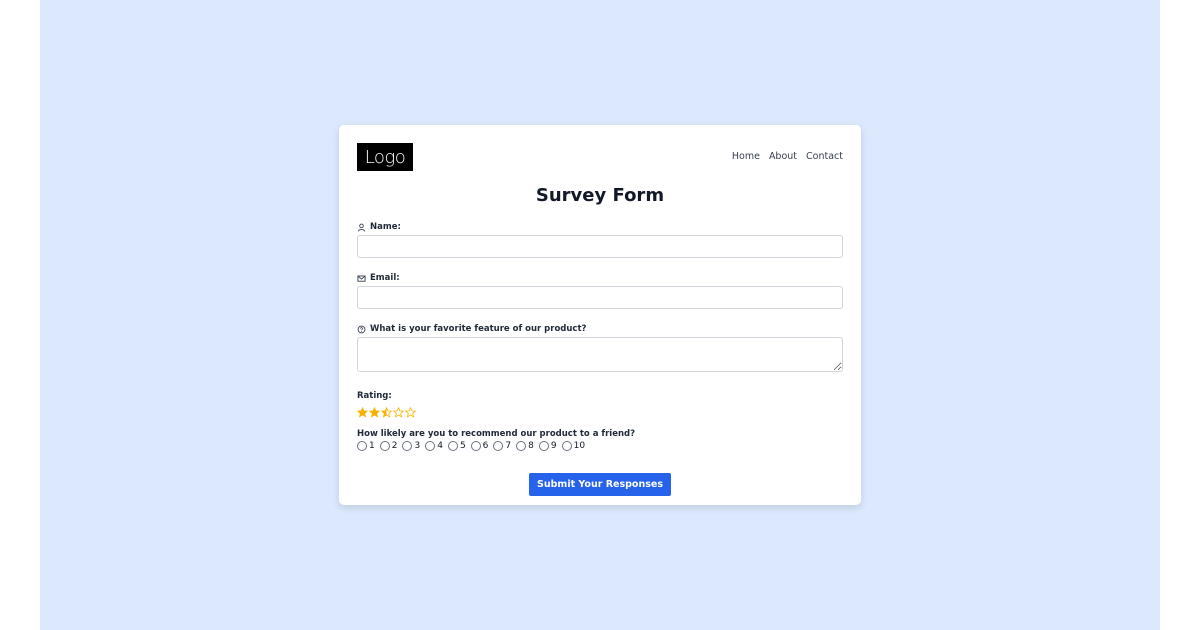  What do you see at coordinates (600, 246) in the screenshot?
I see `name-input` at bounding box center [600, 246].